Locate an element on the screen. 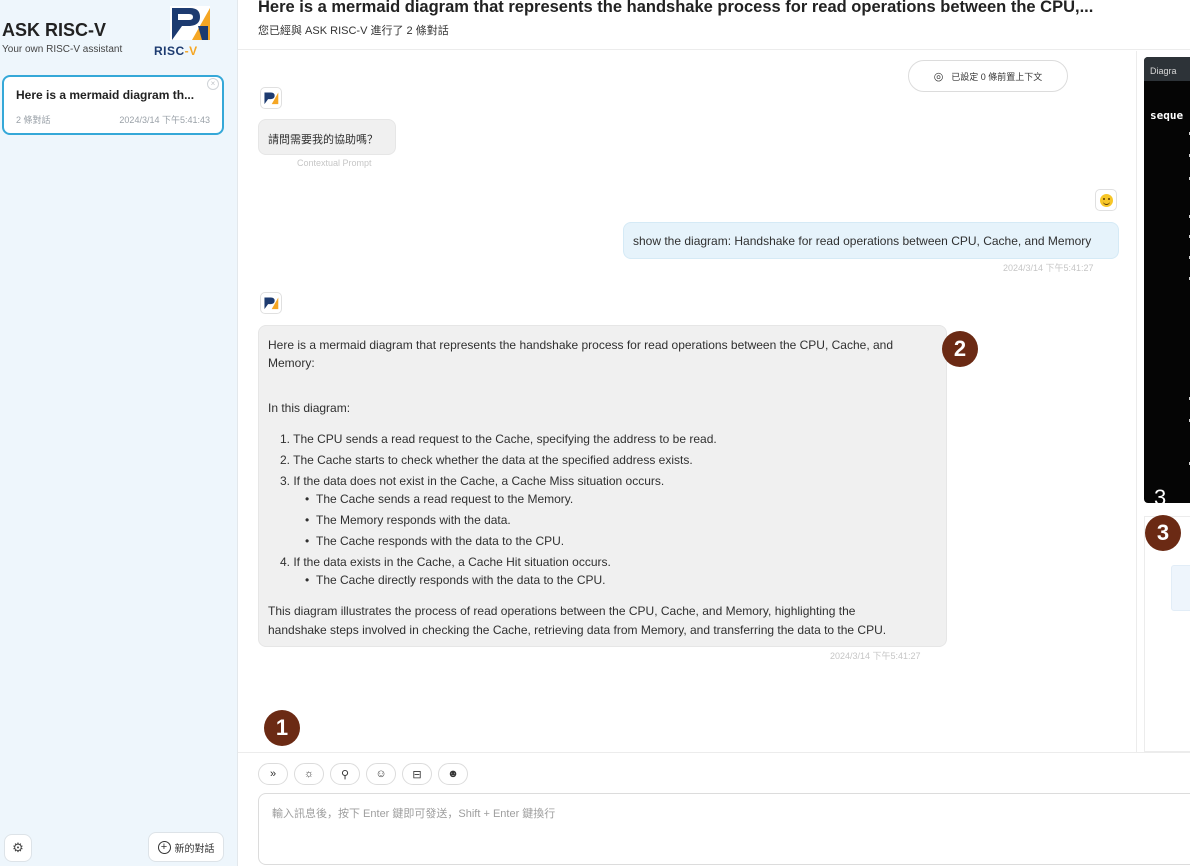  chevron-down-icon: » is located at coordinates (273, 774).